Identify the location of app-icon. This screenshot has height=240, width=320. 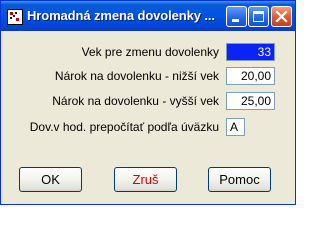
(15, 17).